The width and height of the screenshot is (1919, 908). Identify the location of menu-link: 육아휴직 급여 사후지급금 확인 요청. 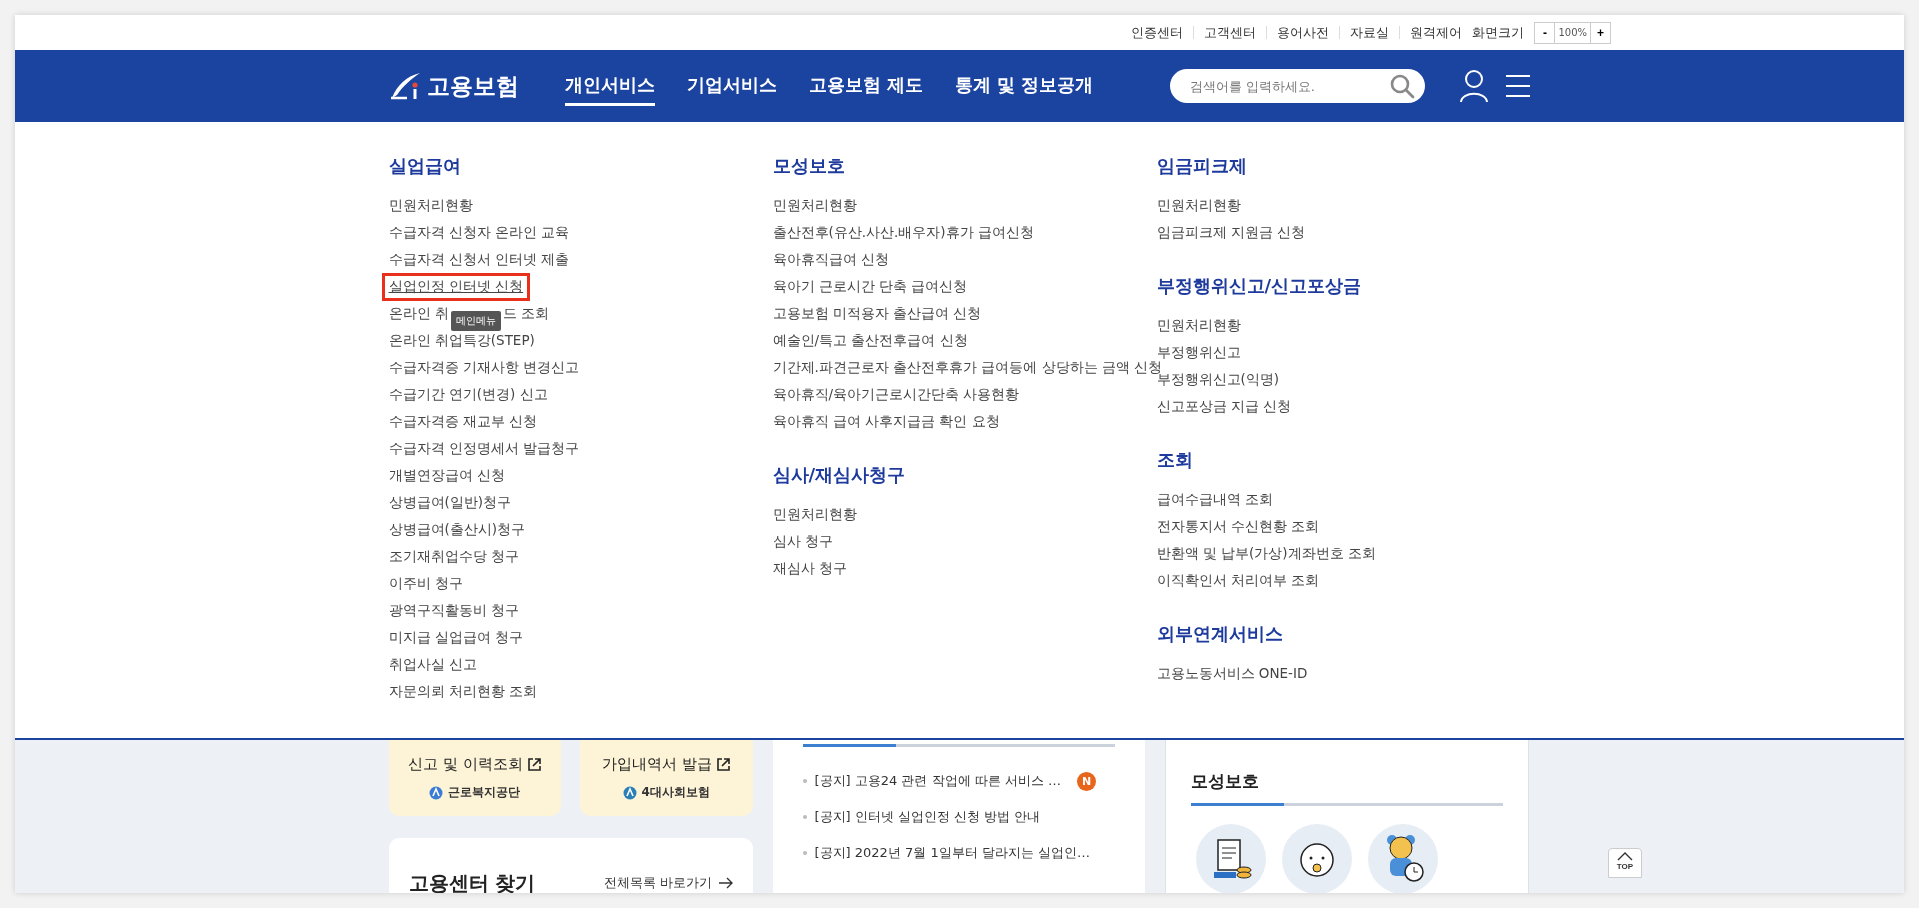
(886, 421).